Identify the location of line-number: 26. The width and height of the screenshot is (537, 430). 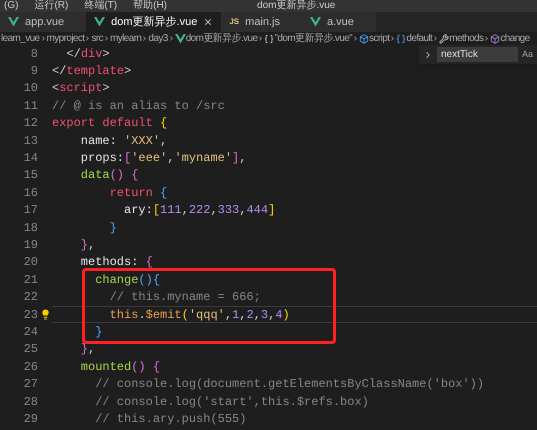
(30, 367).